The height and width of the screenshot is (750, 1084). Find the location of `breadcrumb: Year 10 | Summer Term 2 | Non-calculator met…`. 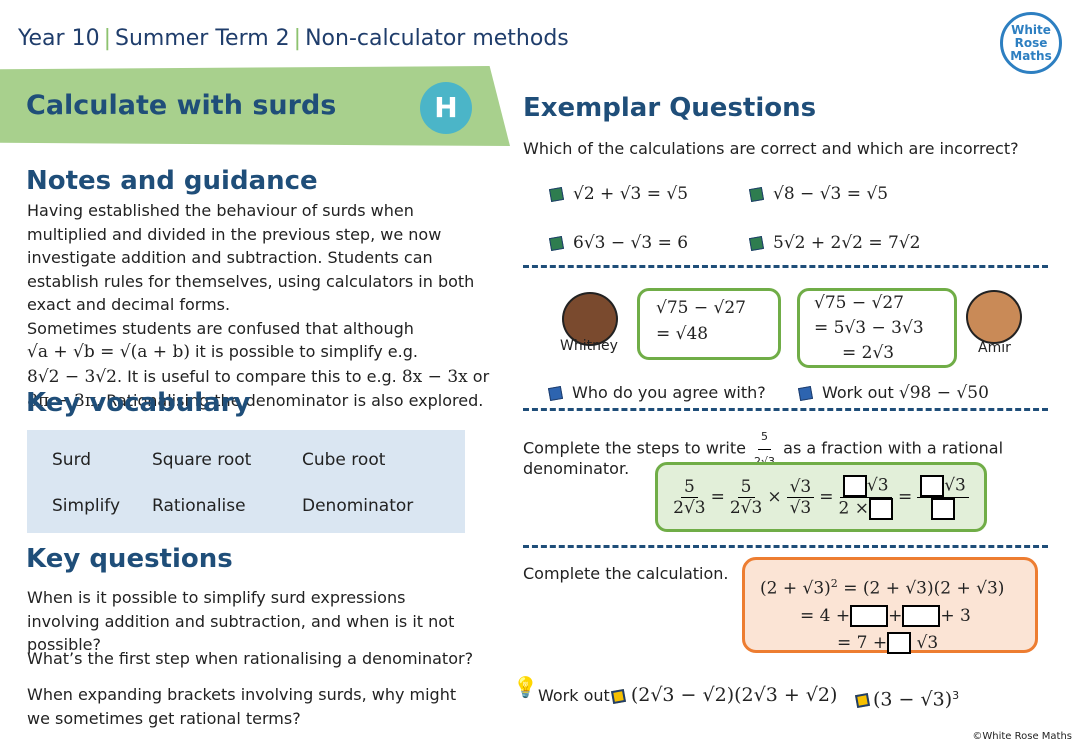

breadcrumb: Year 10 | Summer Term 2 | Non-calculator met… is located at coordinates (293, 38).